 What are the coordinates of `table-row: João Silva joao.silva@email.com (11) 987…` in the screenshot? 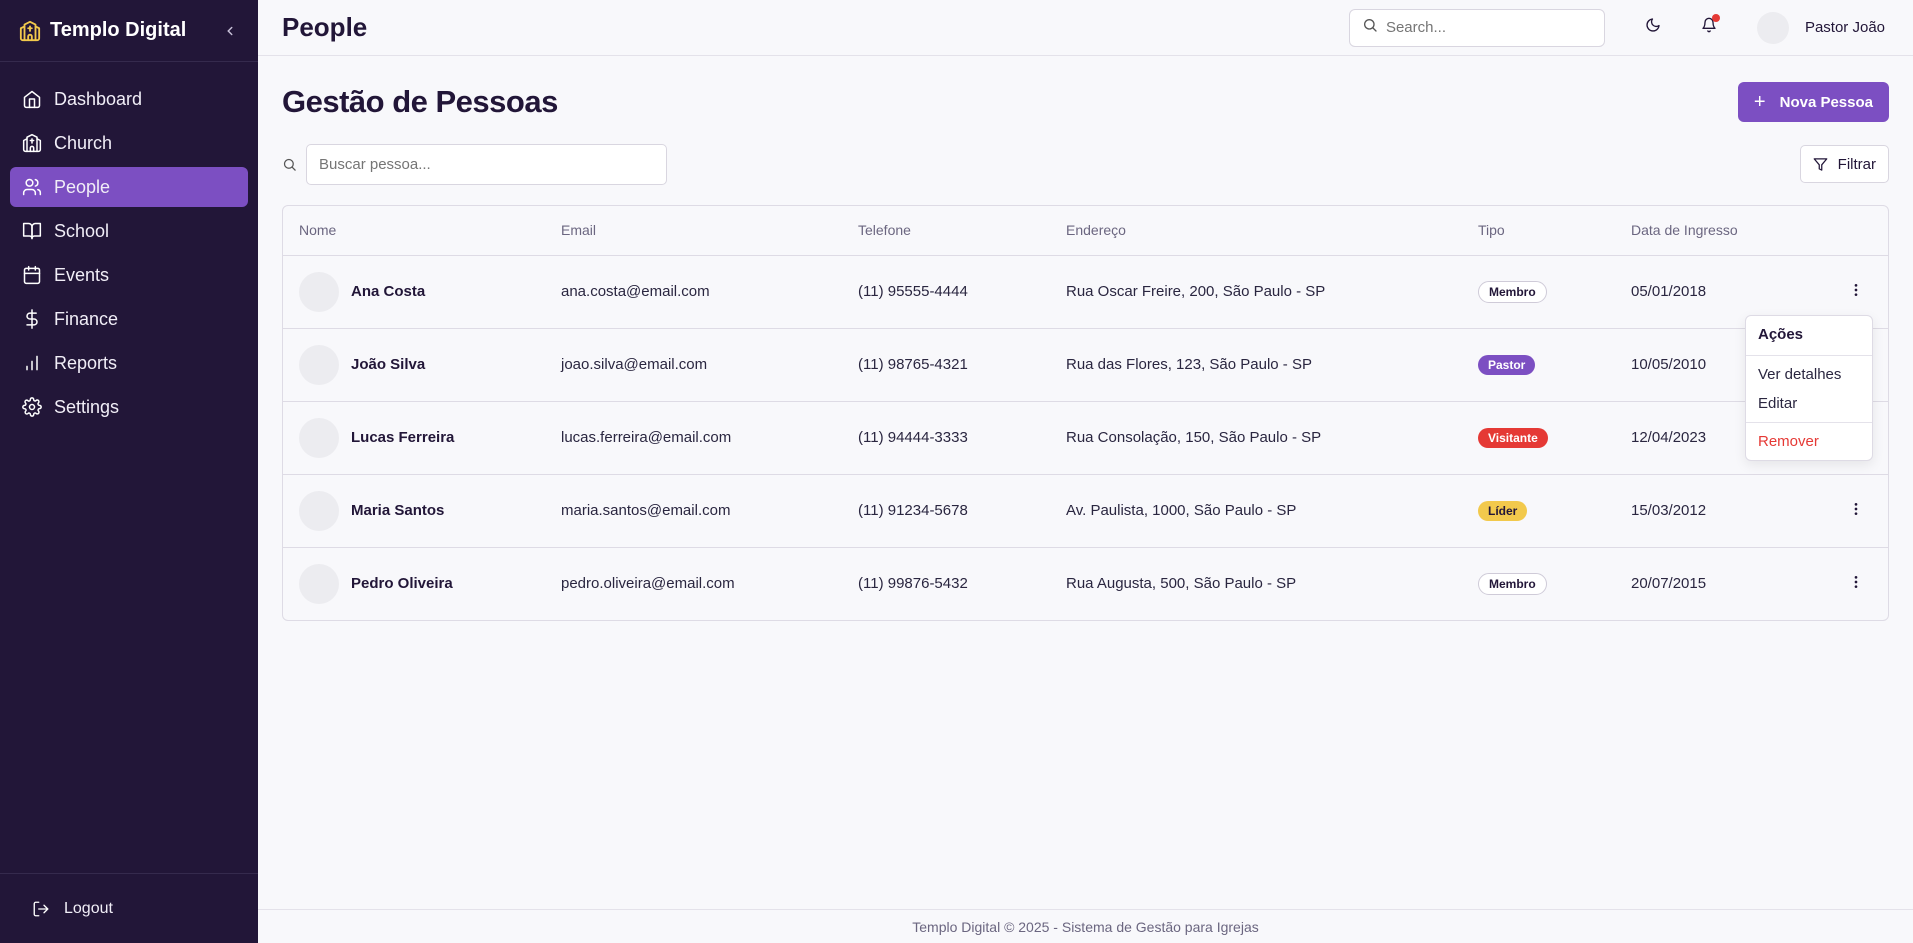 It's located at (1085, 365).